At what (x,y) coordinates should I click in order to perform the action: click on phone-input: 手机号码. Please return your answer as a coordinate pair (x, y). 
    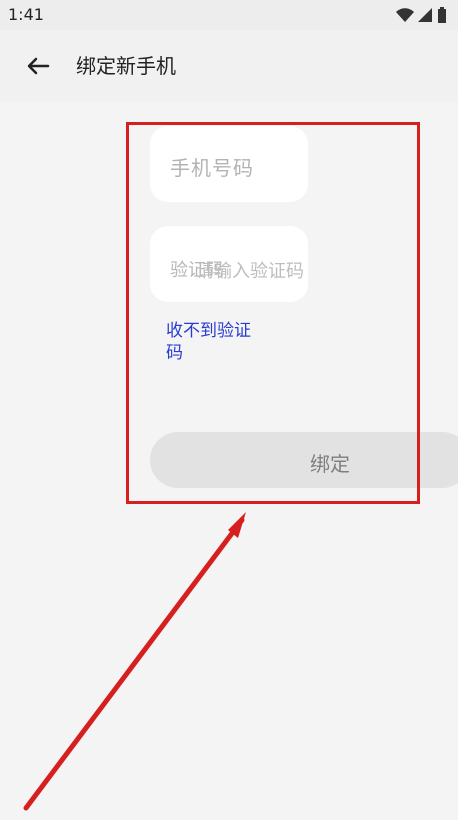
    Looking at the image, I should click on (212, 166).